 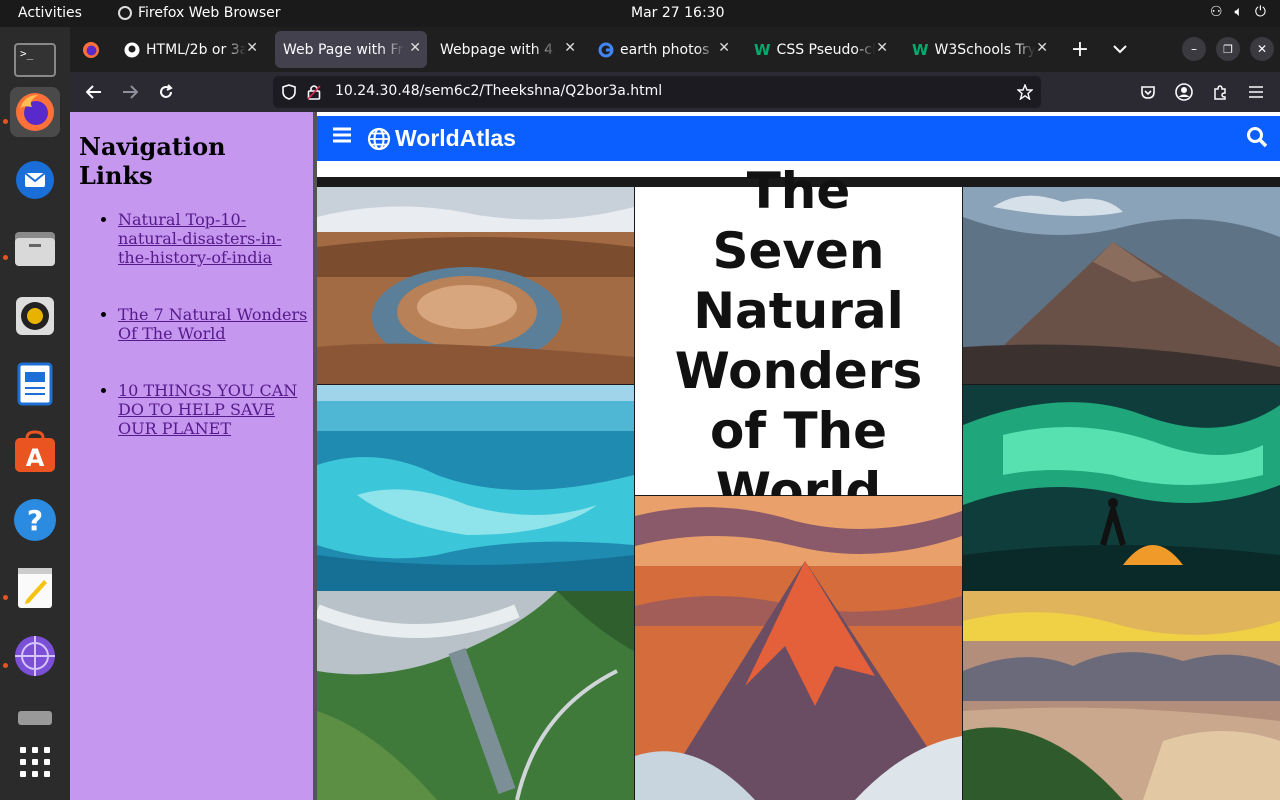 I want to click on insecure-lock-icon, so click(x=314, y=92).